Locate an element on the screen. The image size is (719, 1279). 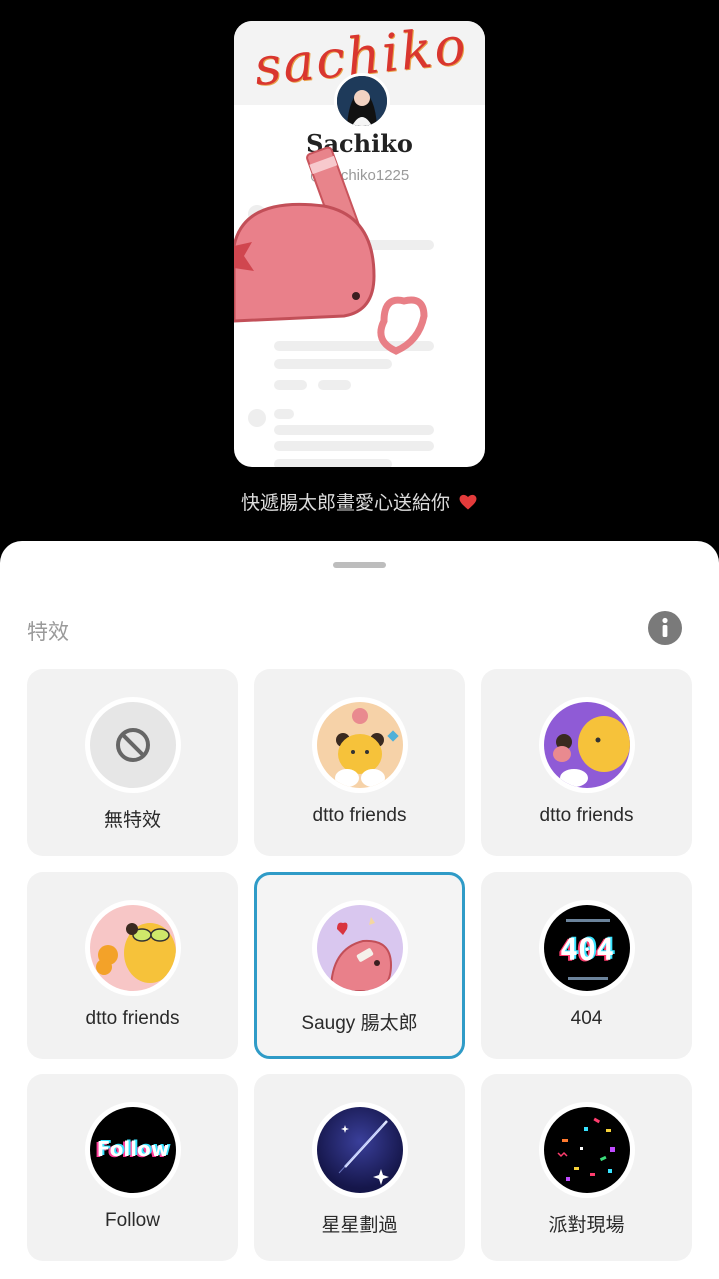
sheet-drag-handle is located at coordinates (359, 565).